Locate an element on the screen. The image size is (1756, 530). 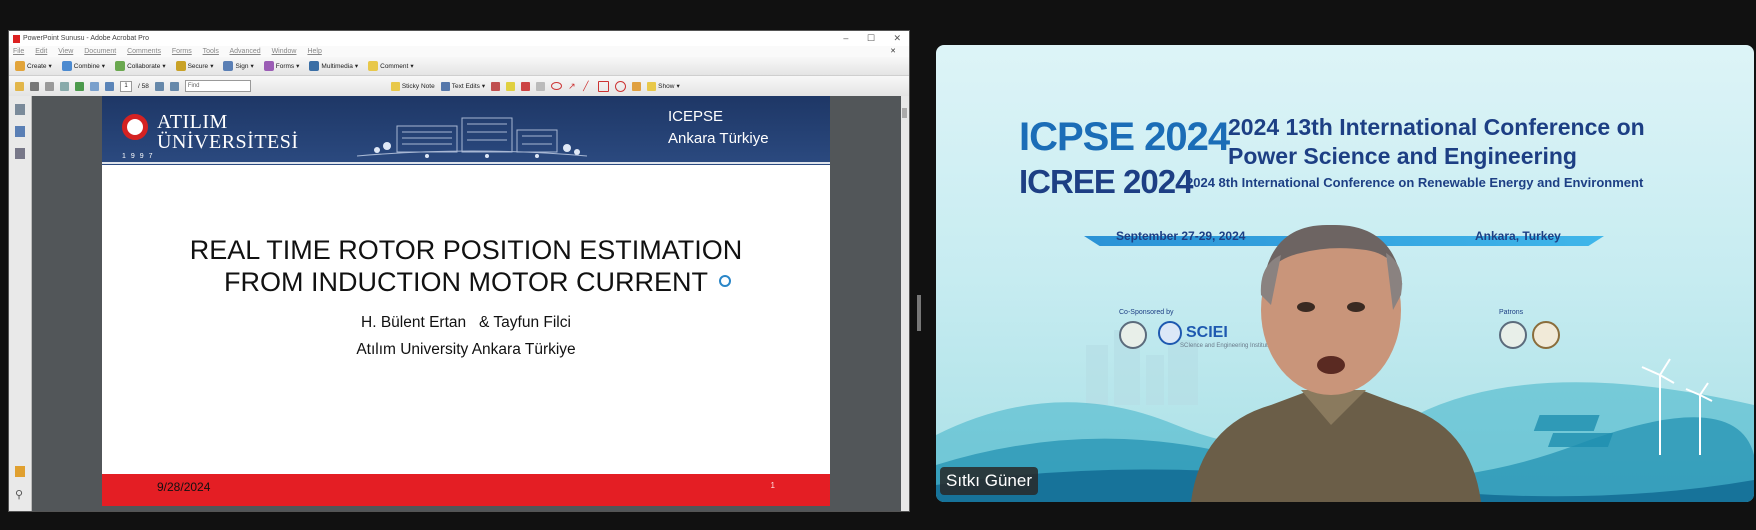
university-name: ATILIM ÜNİVERSİTESİ is located at coordinates (228, 132).